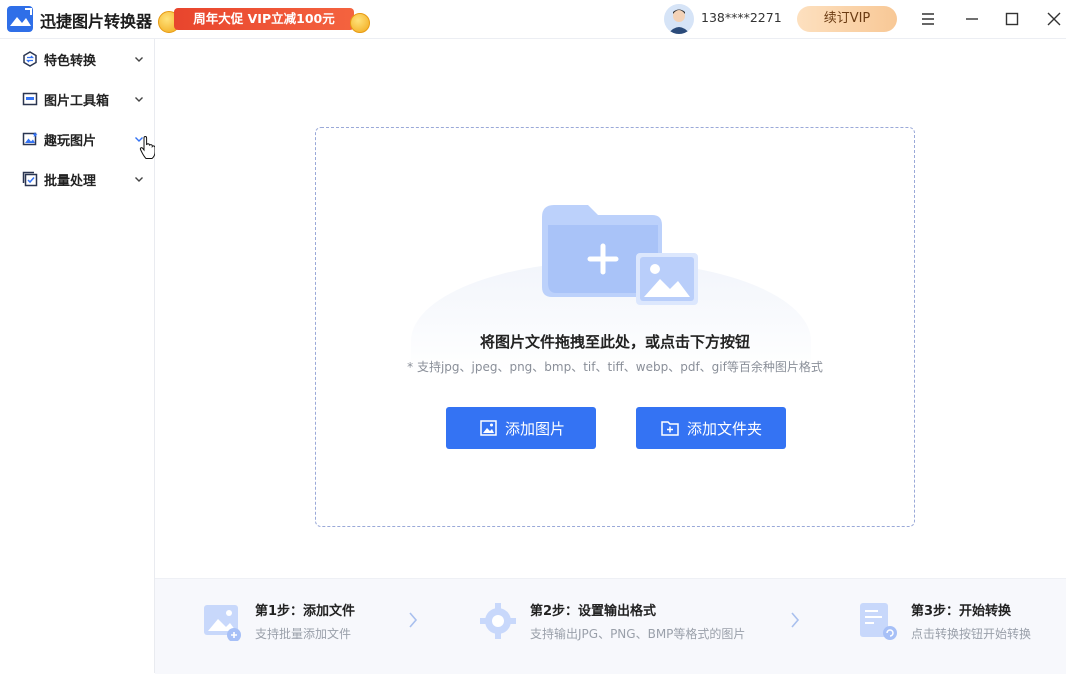 The width and height of the screenshot is (1066, 674). I want to click on step-3-desc: 点击转换按钮开始转换, so click(971, 634).